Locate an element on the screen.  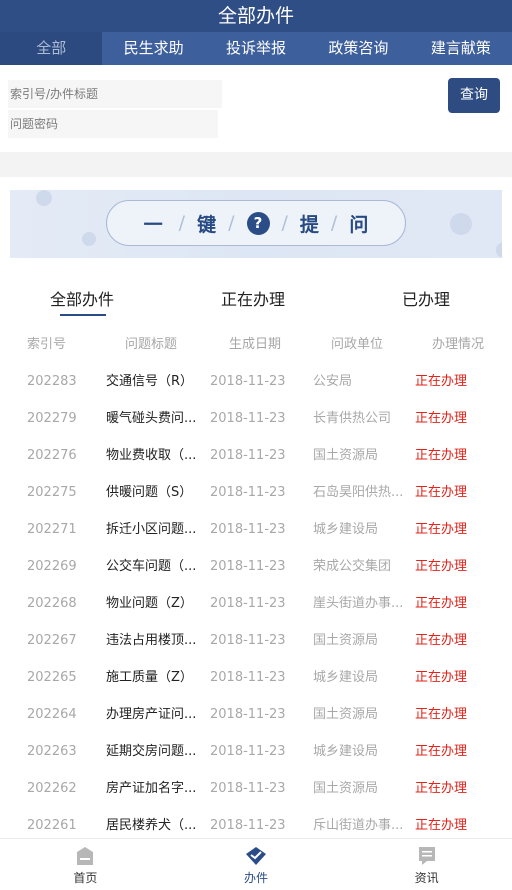
home-icon is located at coordinates (85, 856).